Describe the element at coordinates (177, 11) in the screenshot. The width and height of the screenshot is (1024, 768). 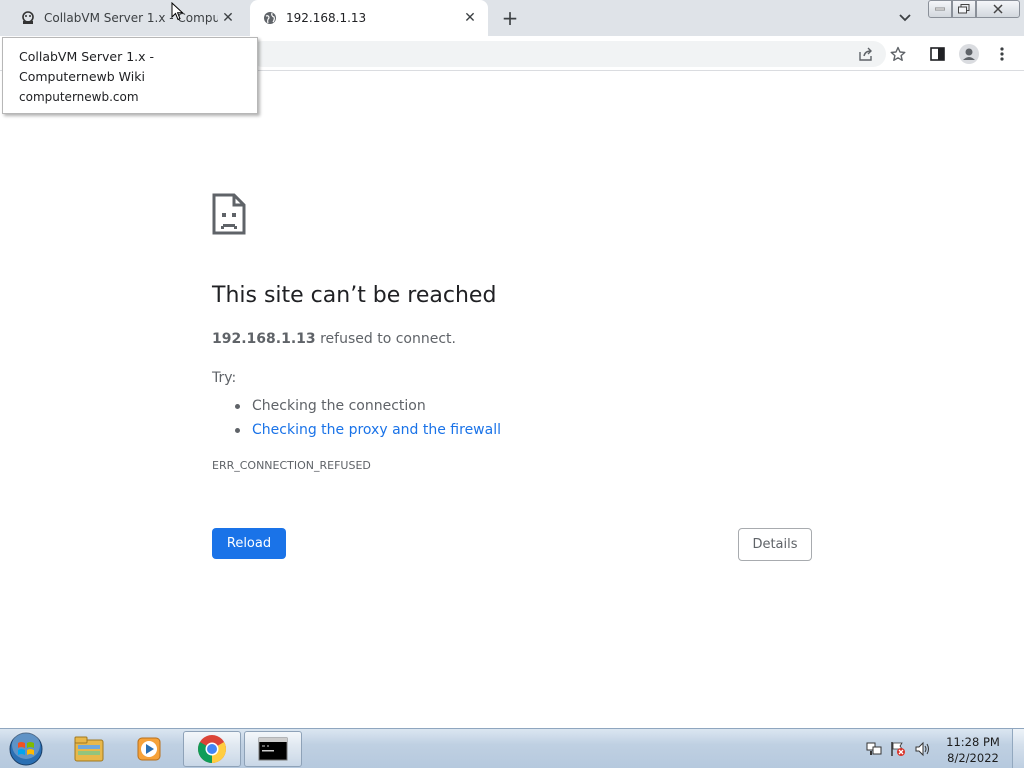
I see `mouse-cursor-icon` at that location.